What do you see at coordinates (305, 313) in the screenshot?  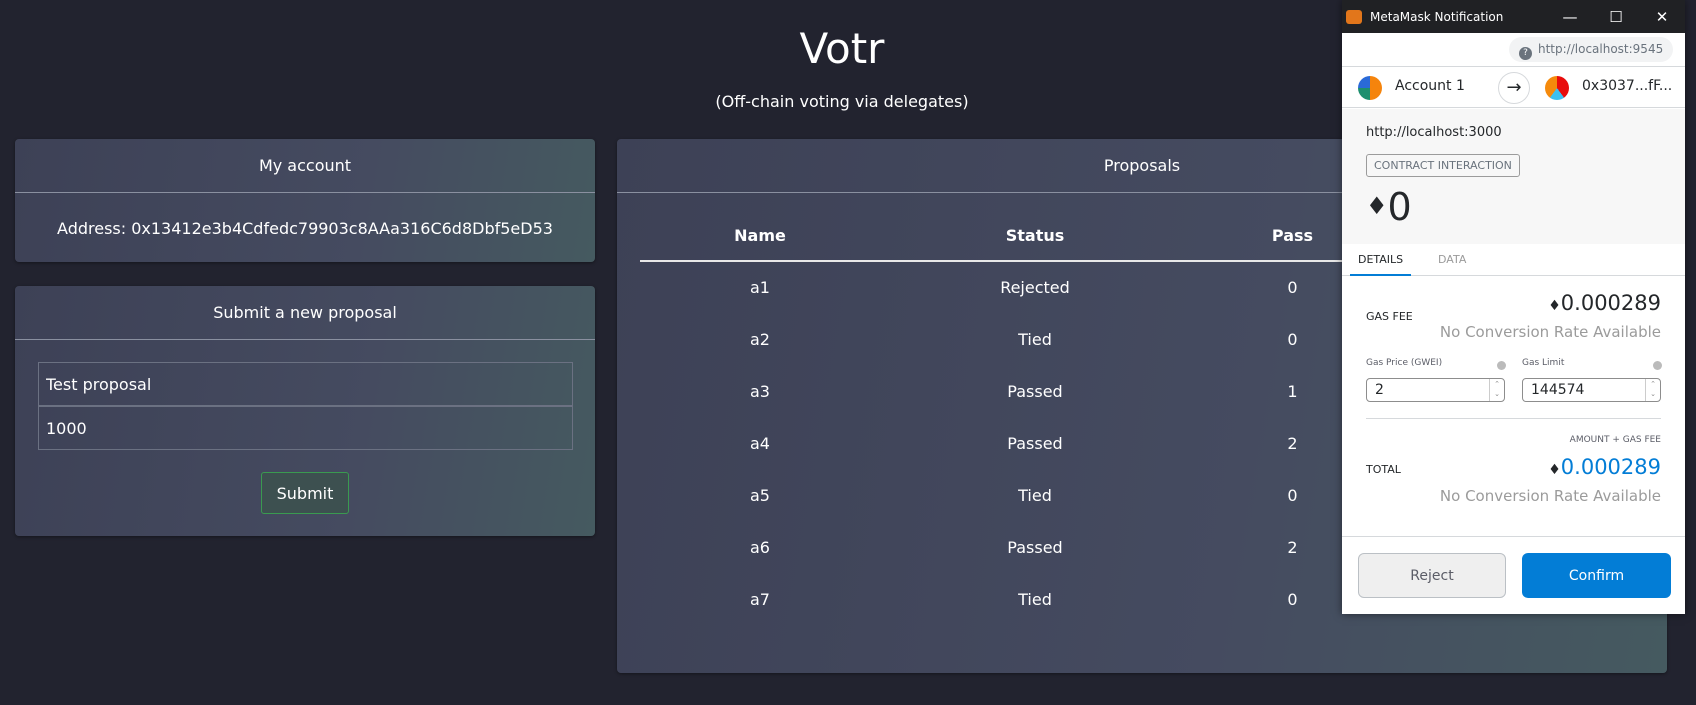 I see `card-heading: Submit a new proposal` at bounding box center [305, 313].